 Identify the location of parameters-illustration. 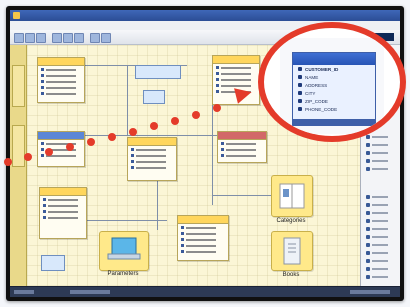
(124, 251).